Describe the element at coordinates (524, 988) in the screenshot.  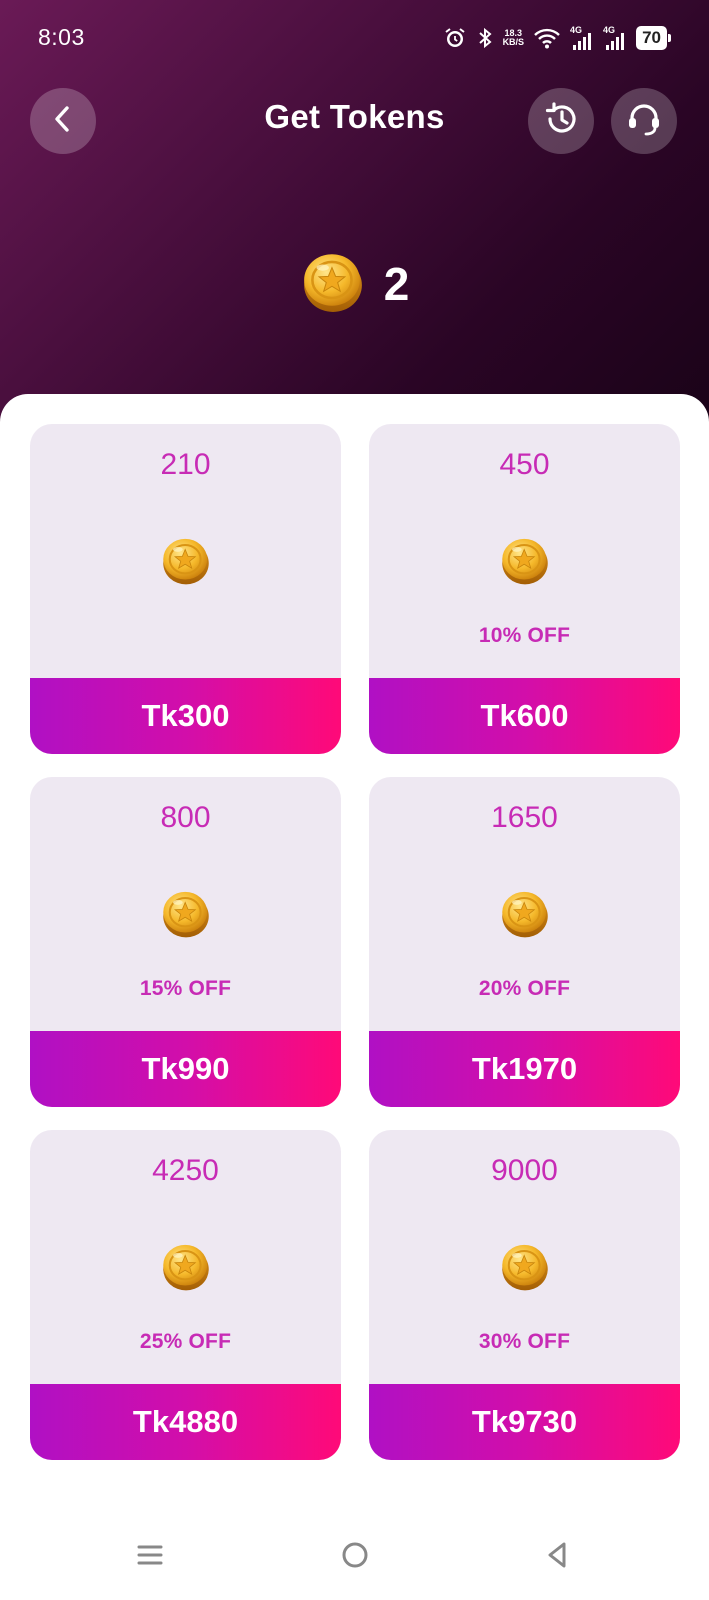
I see `package-discount: 20% OFF` at that location.